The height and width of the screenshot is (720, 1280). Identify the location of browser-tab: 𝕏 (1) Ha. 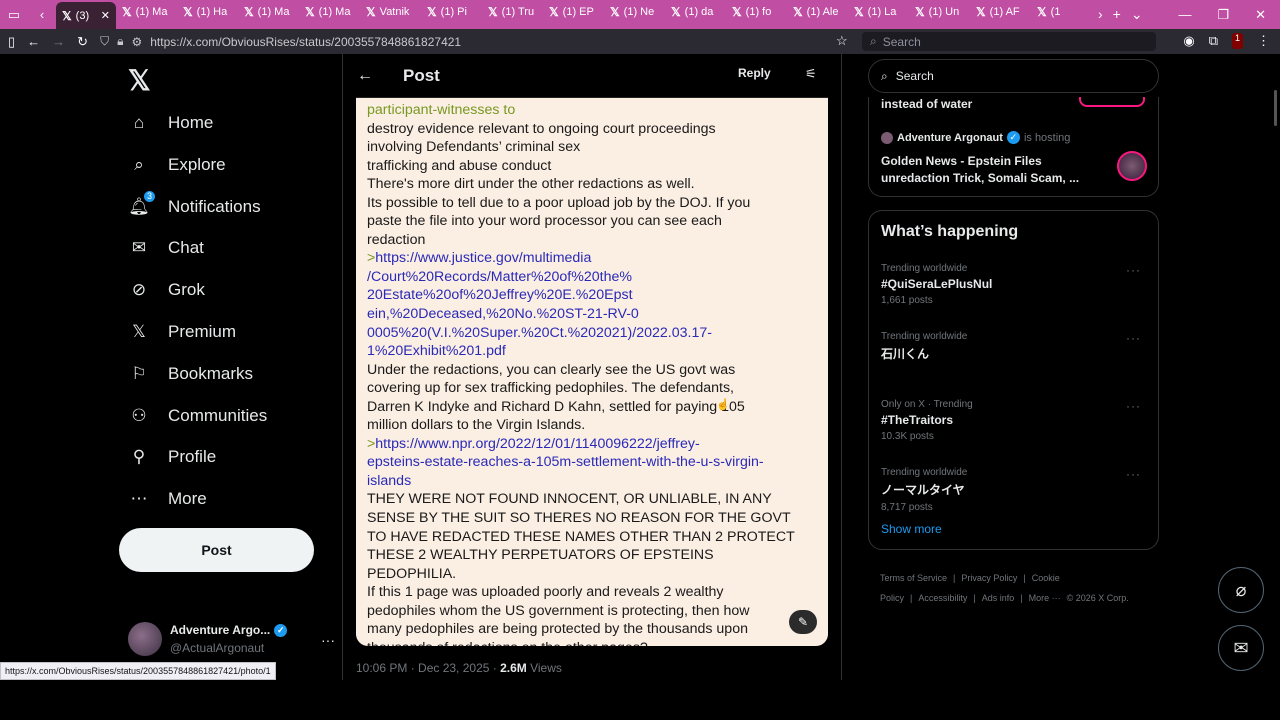
(207, 12).